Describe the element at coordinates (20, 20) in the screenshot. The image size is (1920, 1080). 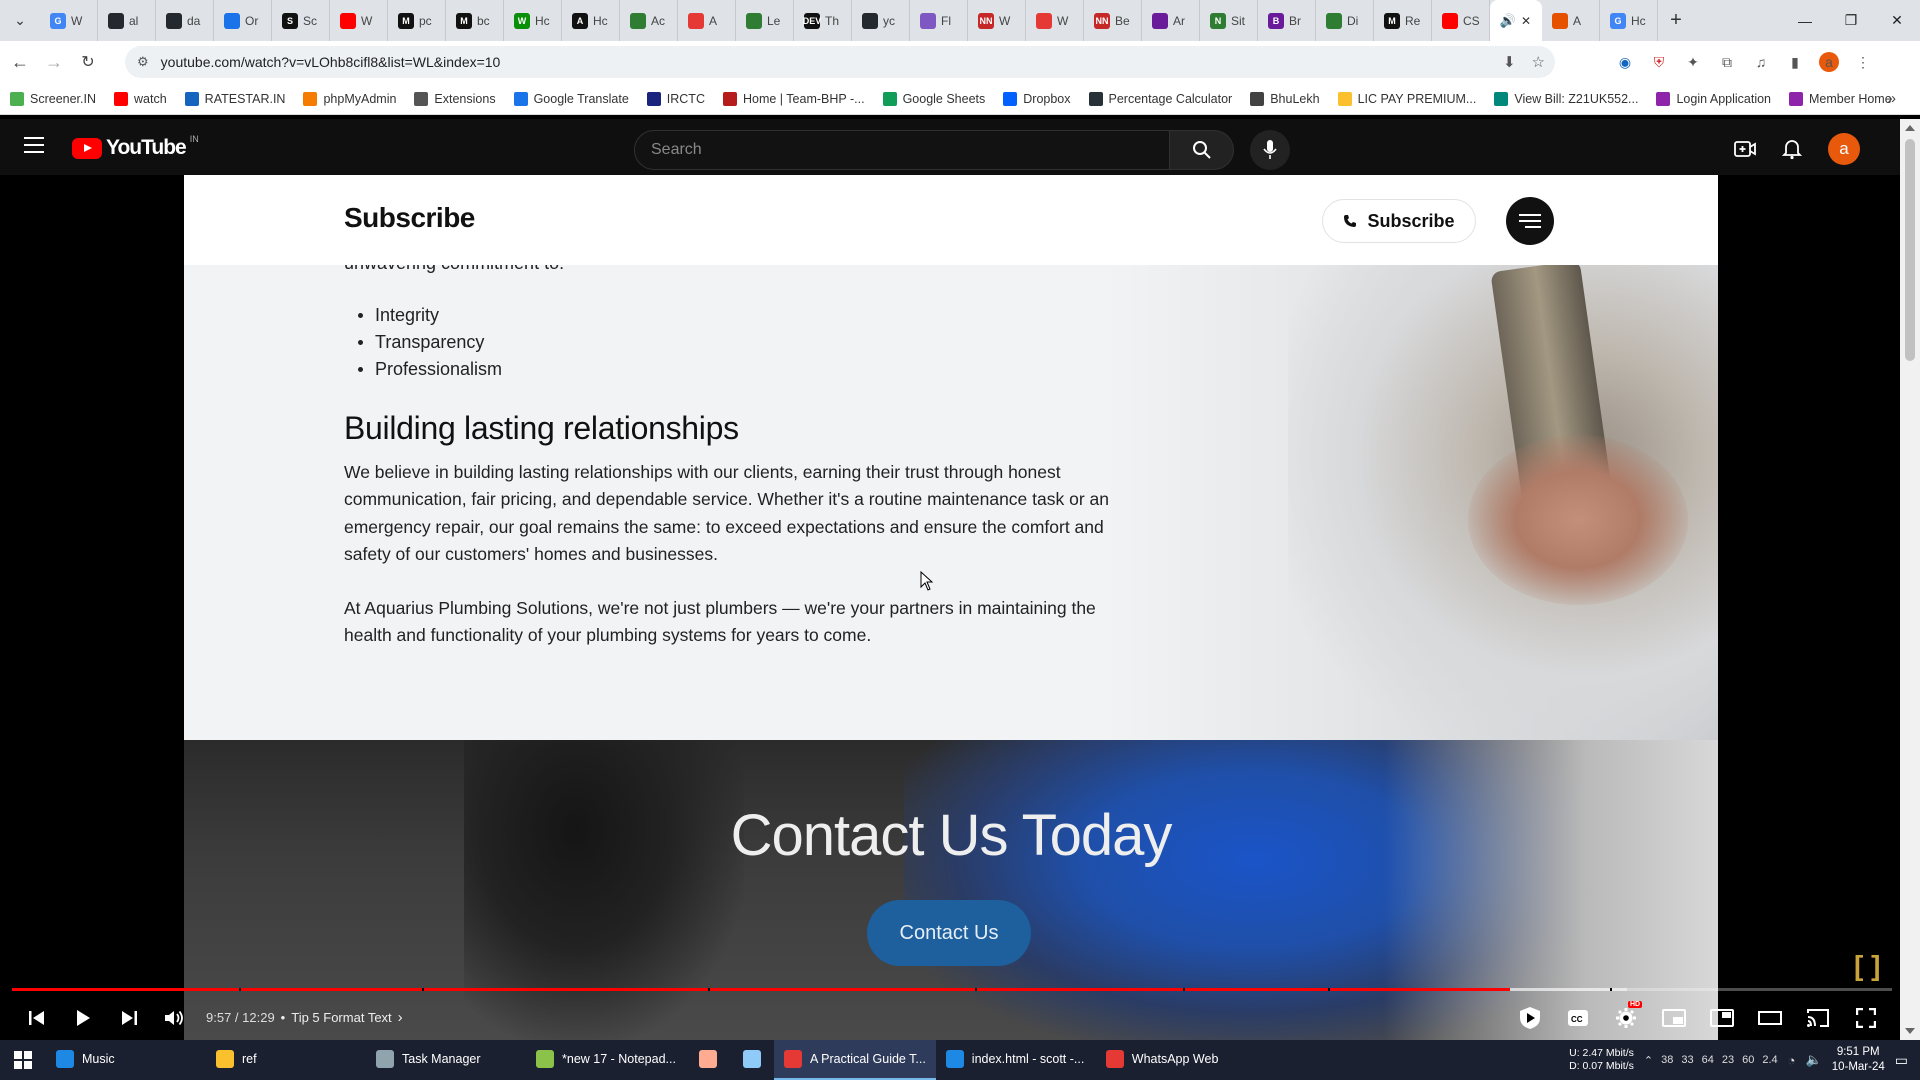
I see `tab-search-icon: ⌄` at that location.